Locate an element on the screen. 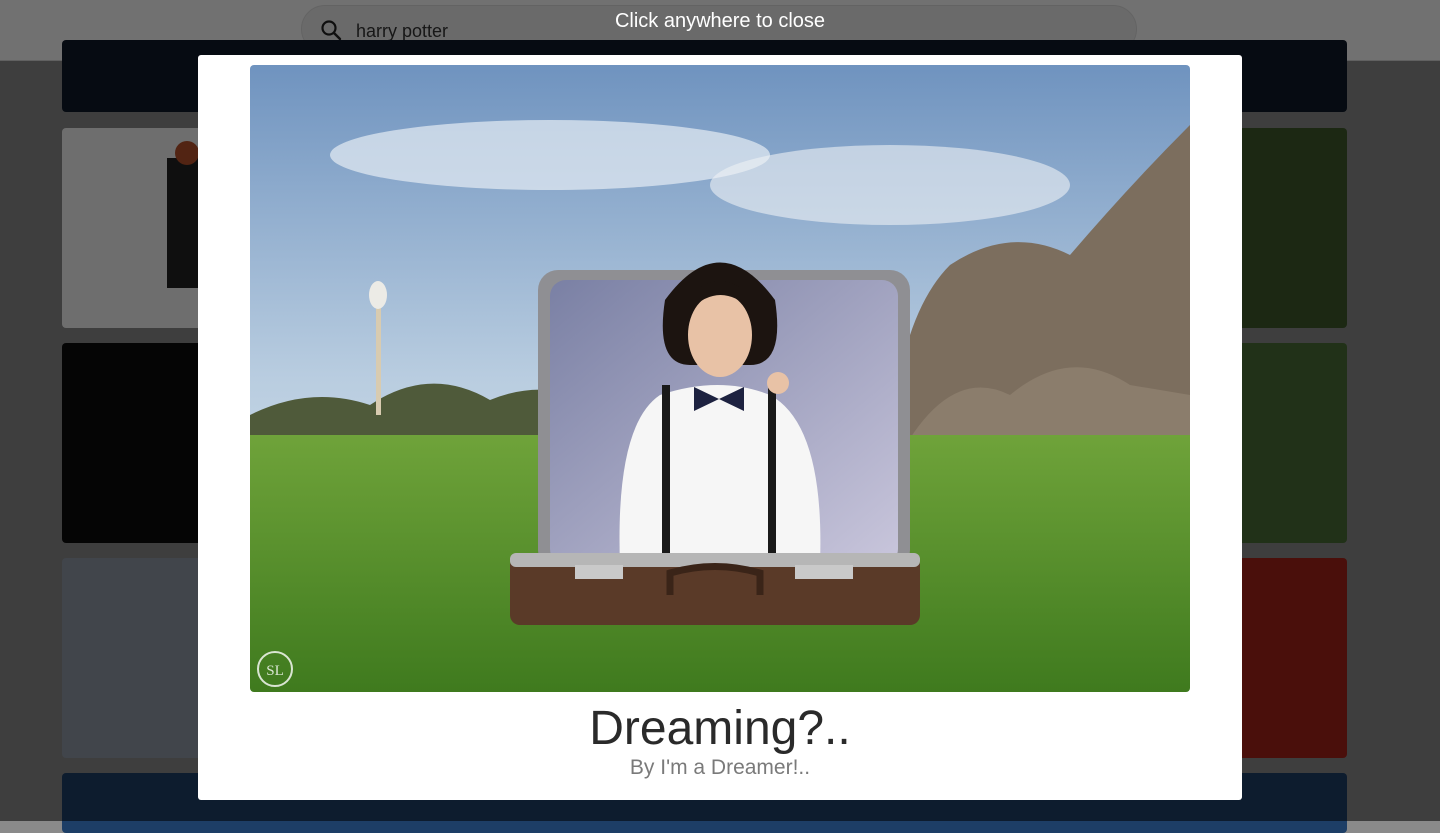 This screenshot has width=1440, height=833. close-hint: Click anywhere to close is located at coordinates (720, 21).